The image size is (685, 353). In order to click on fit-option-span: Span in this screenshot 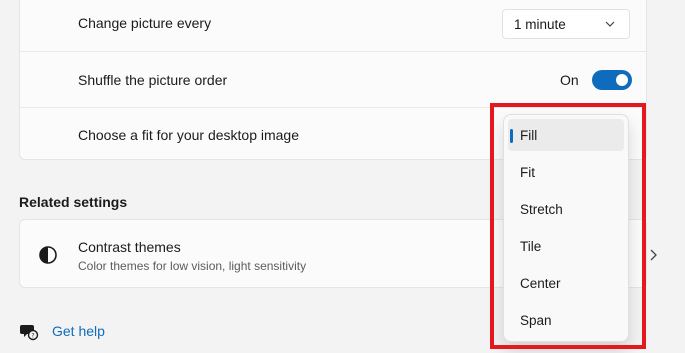, I will do `click(566, 320)`.